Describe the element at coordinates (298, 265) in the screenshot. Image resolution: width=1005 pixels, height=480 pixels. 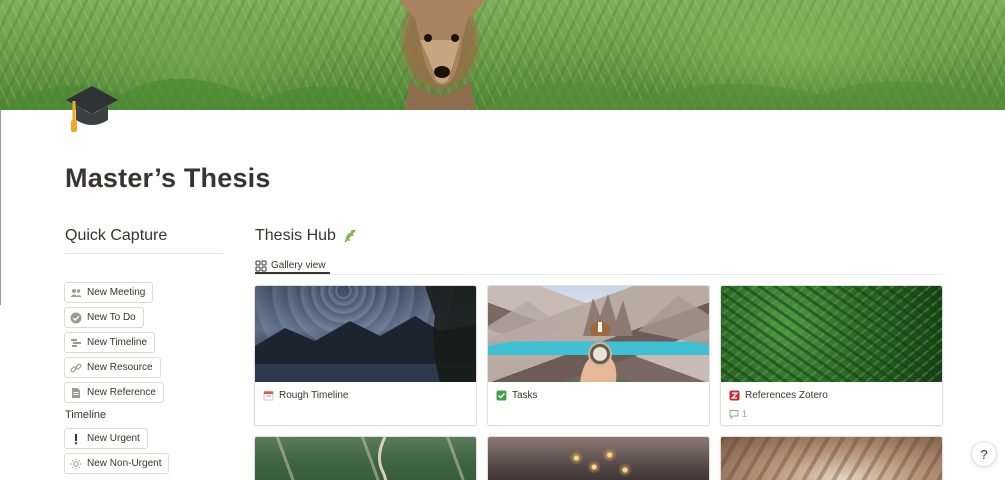
I see `tab-label: Gallery view` at that location.